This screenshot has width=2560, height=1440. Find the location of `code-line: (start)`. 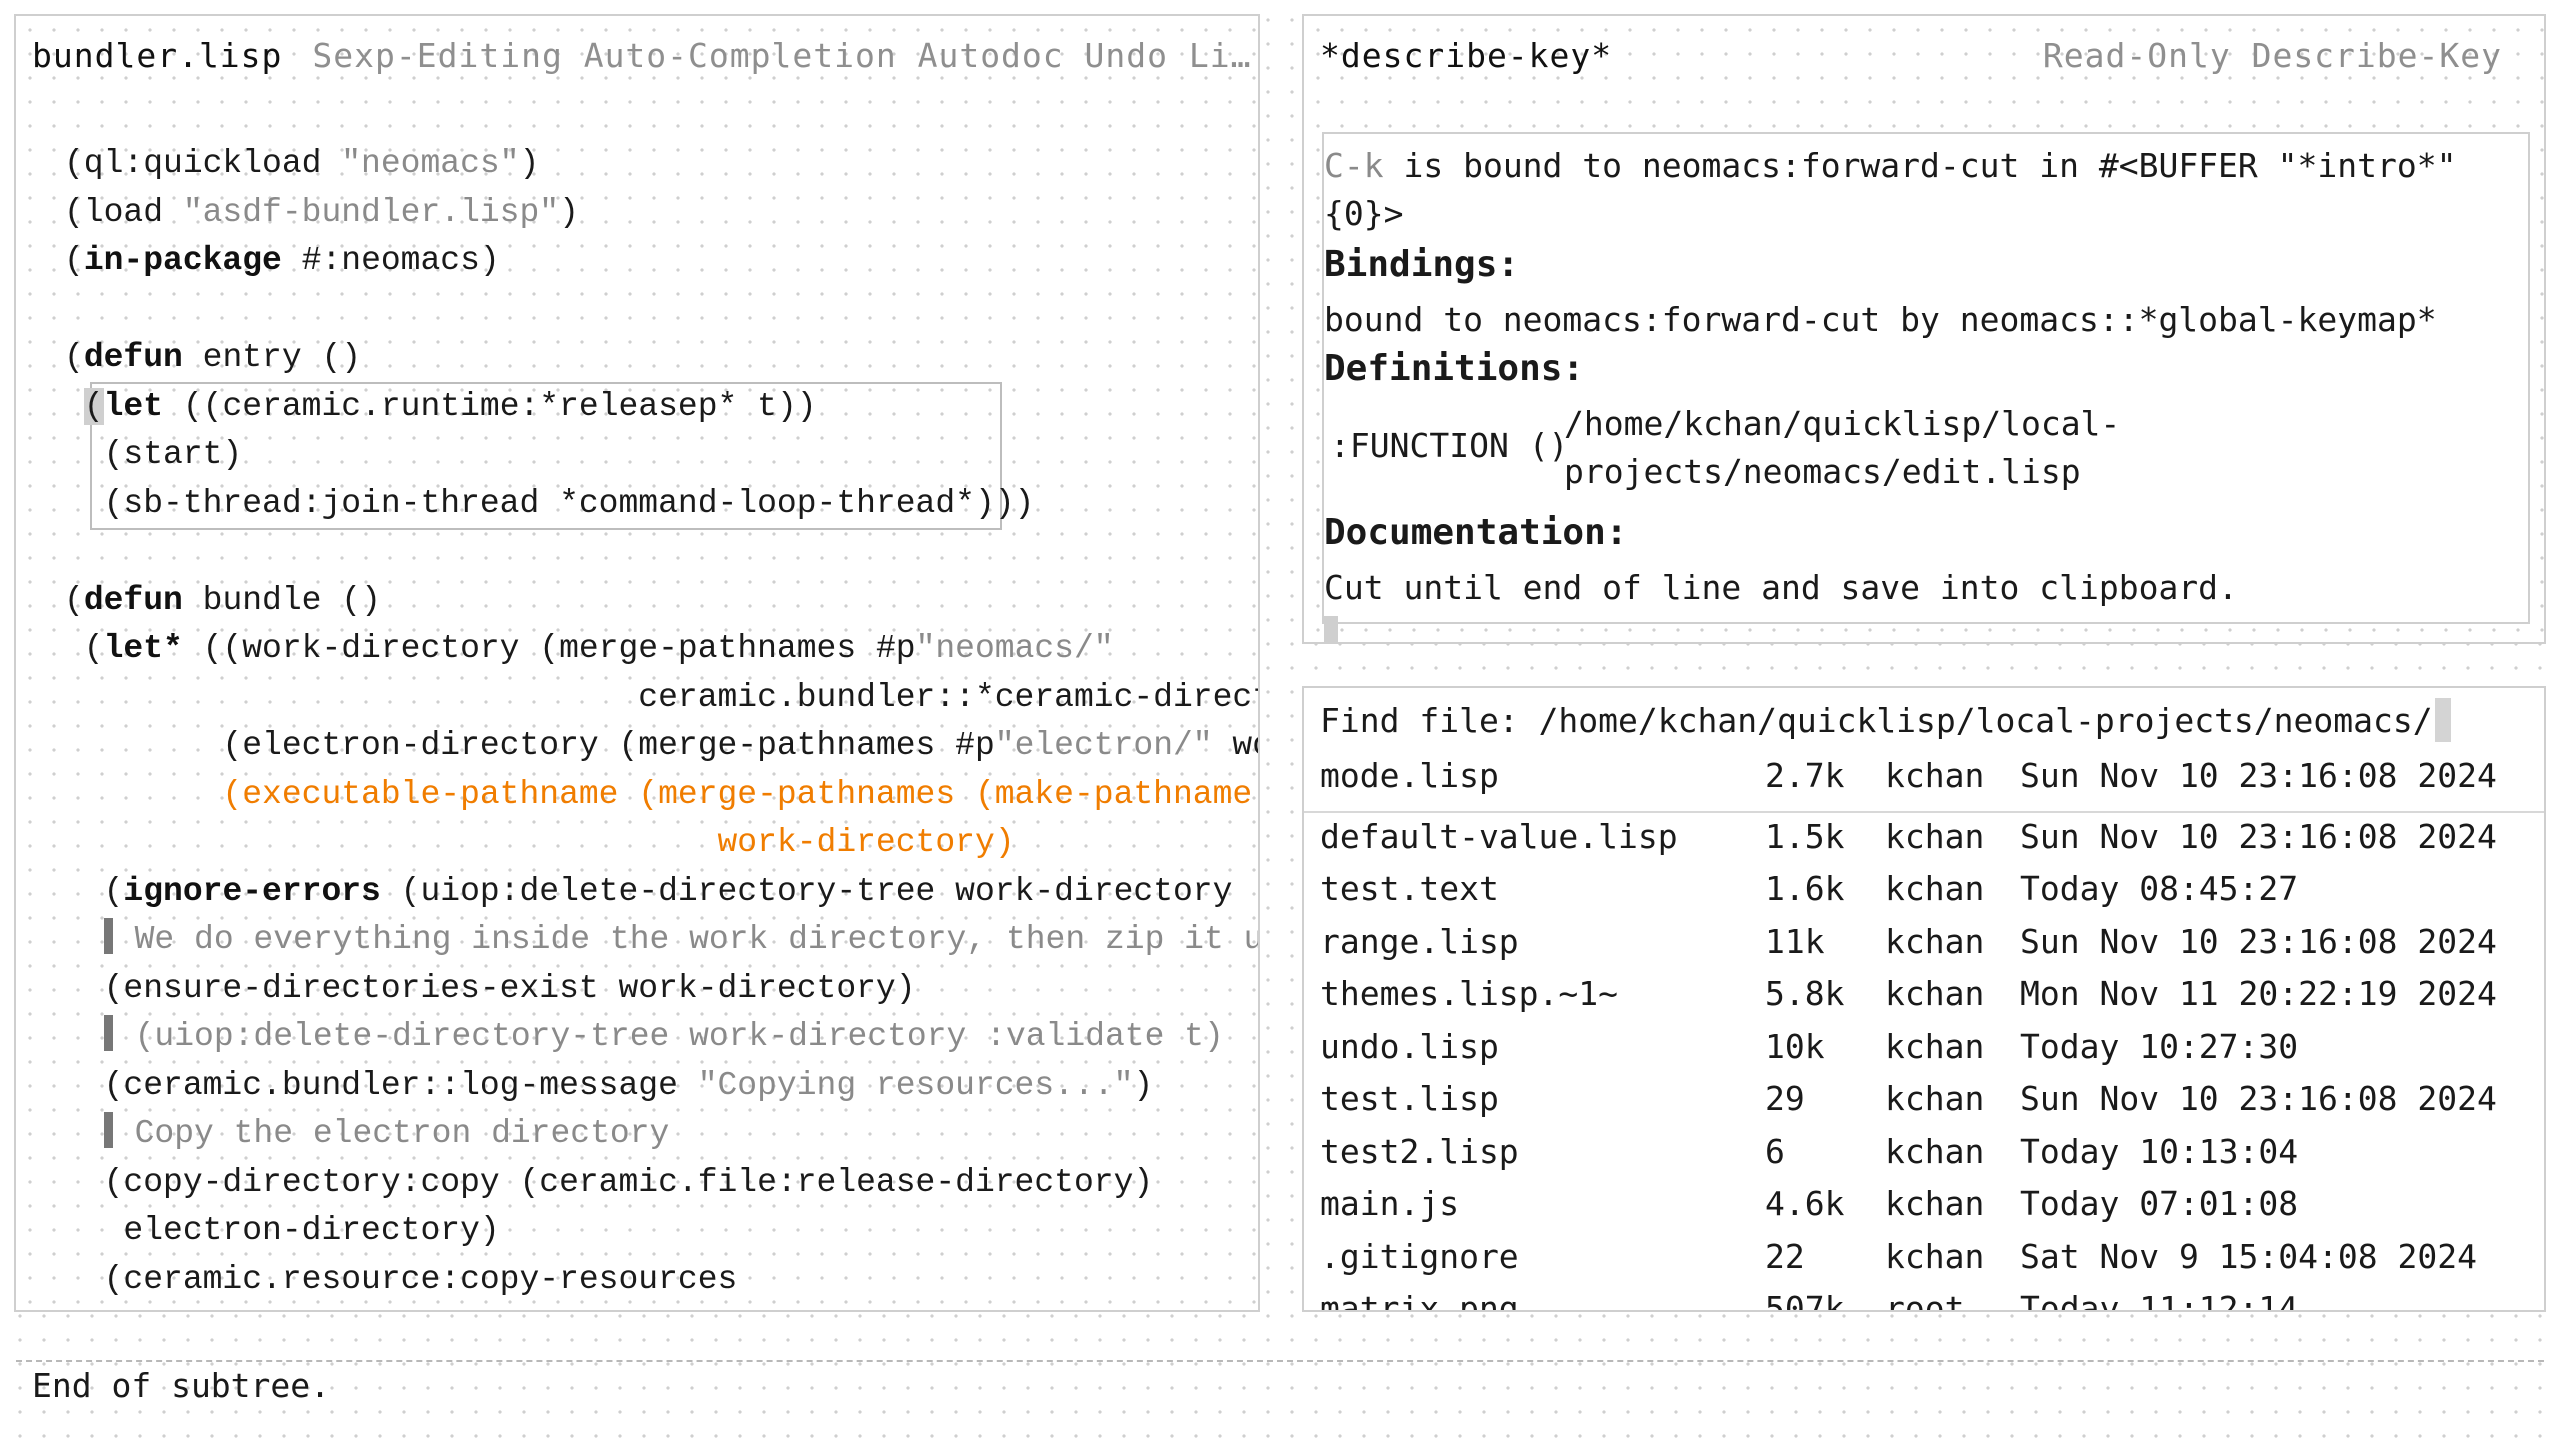

code-line: (start) is located at coordinates (661, 455).